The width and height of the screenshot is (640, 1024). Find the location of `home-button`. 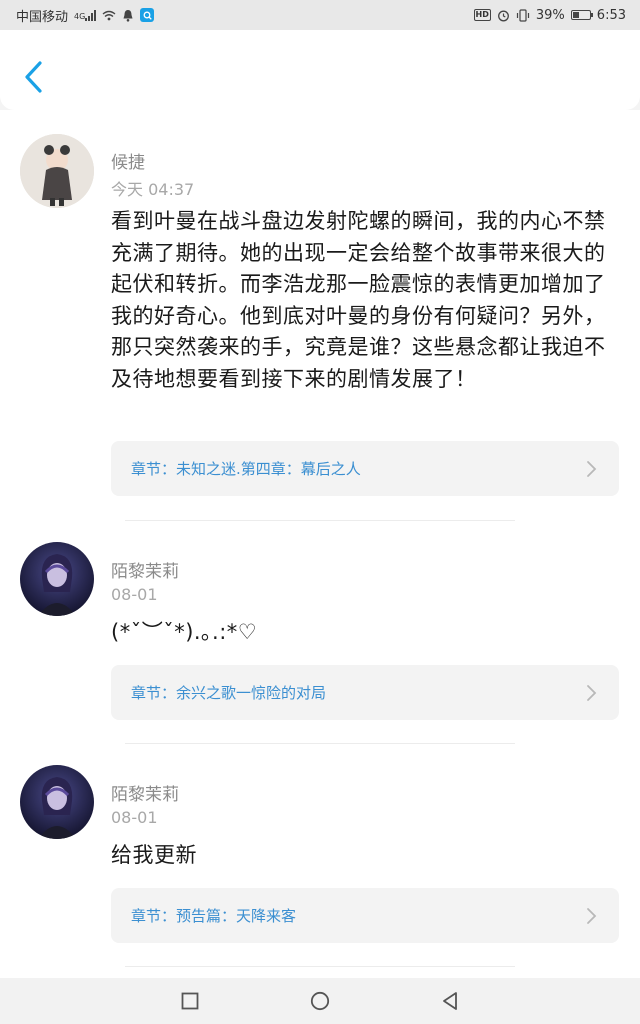

home-button is located at coordinates (320, 1001).